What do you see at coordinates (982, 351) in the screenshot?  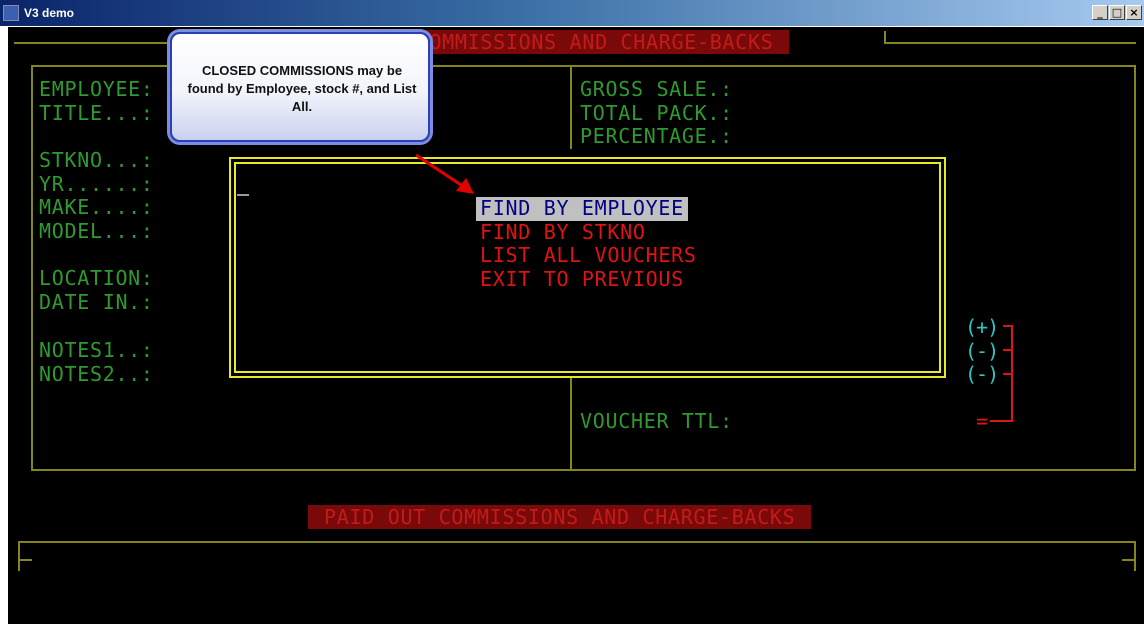 I see `marker-minus-1: (-)` at bounding box center [982, 351].